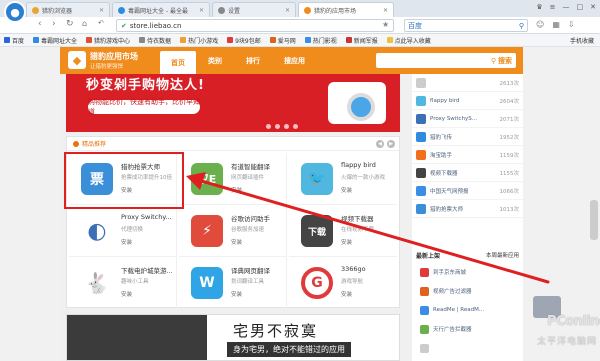 The height and width of the screenshot is (361, 600). I want to click on tab-settings: 设置 ✕, so click(254, 9).